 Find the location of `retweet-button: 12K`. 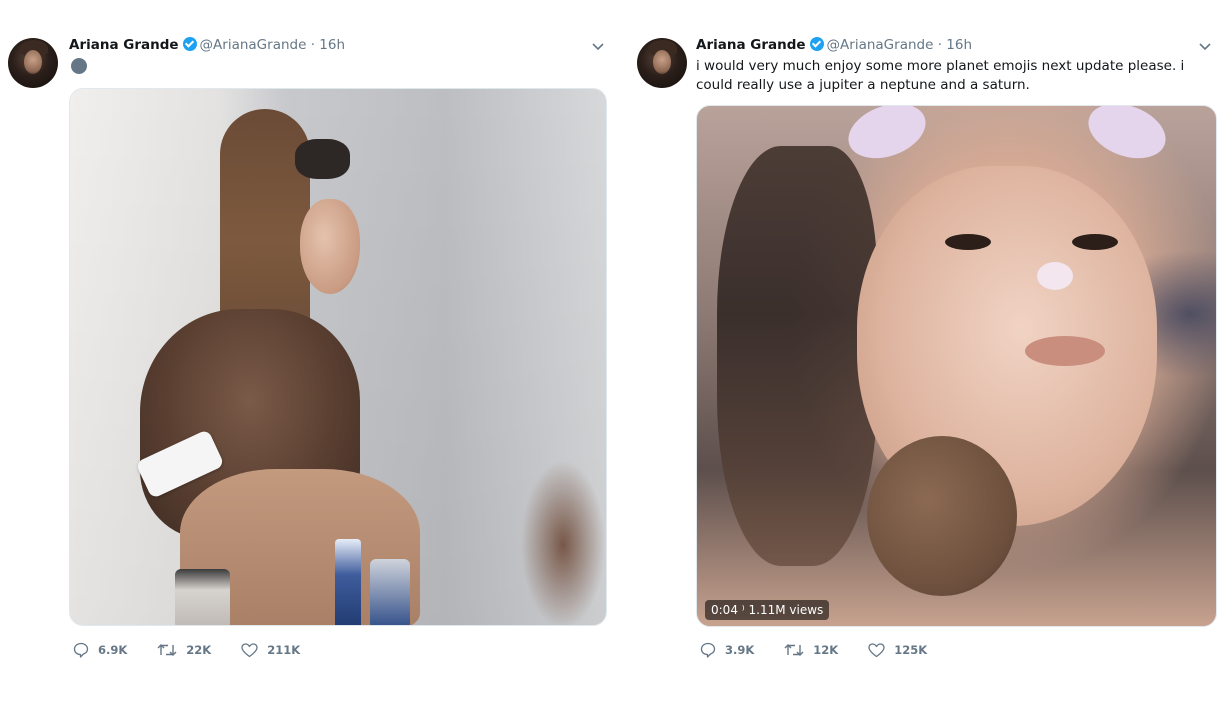

retweet-button: 12K is located at coordinates (811, 650).